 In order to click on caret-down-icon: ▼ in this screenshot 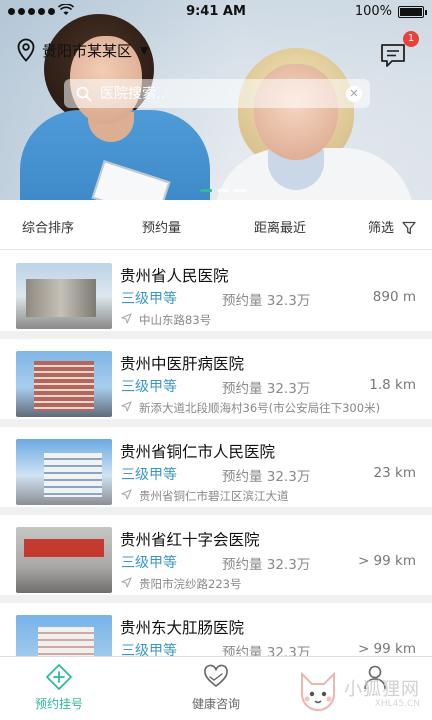, I will do `click(144, 50)`.